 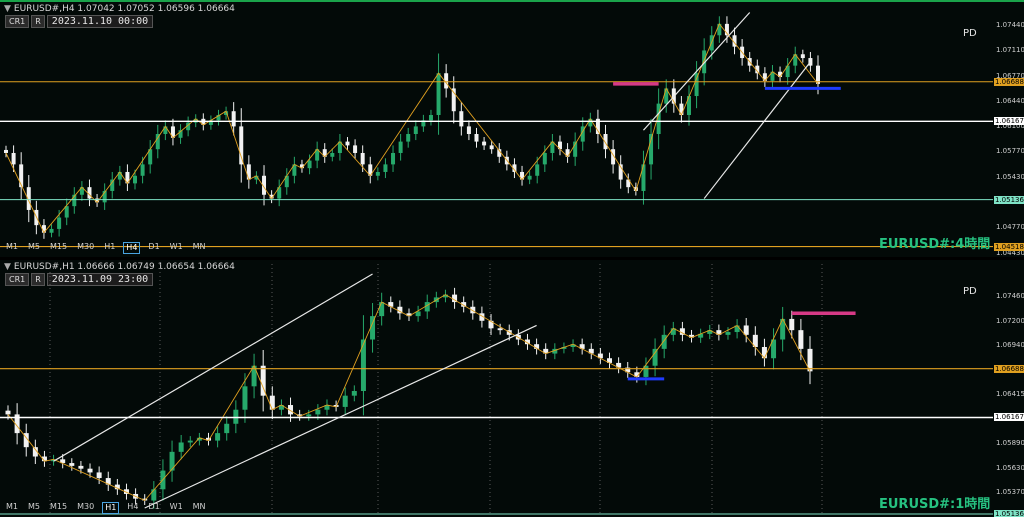 I want to click on level-price-label: 1.06167, so click(x=1009, y=417).